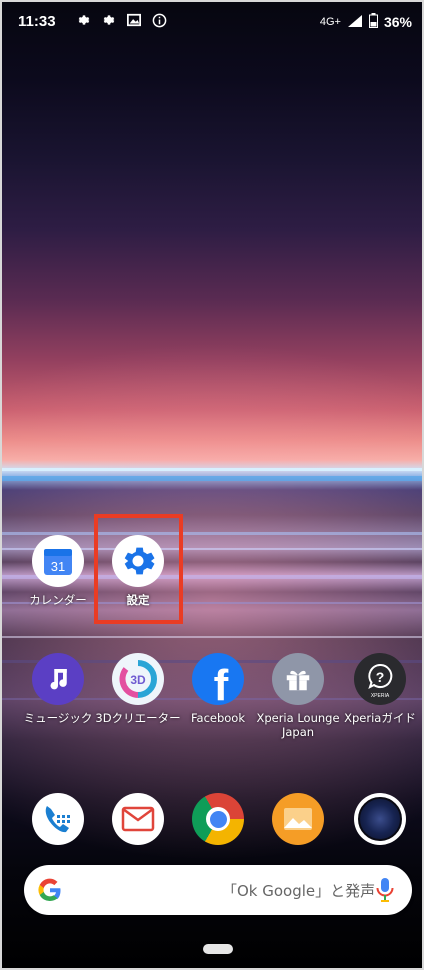  What do you see at coordinates (385, 890) in the screenshot?
I see `mic-icon` at bounding box center [385, 890].